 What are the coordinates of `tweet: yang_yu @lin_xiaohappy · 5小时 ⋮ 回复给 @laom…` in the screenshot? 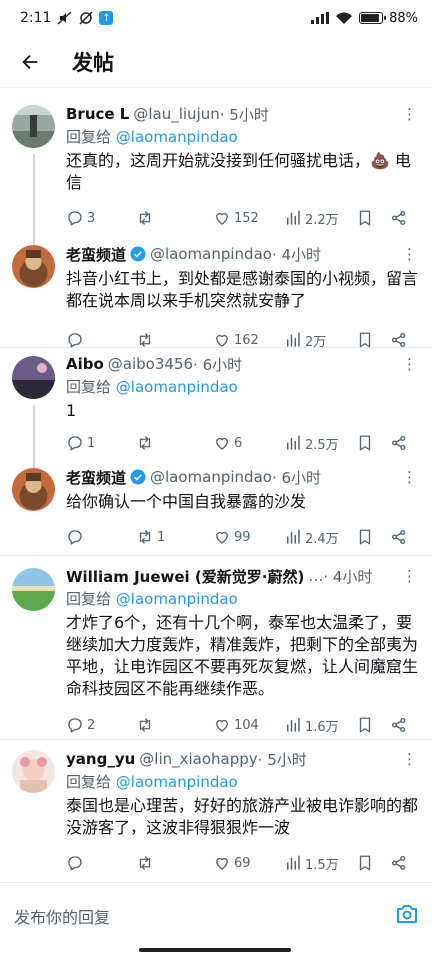 It's located at (216, 808).